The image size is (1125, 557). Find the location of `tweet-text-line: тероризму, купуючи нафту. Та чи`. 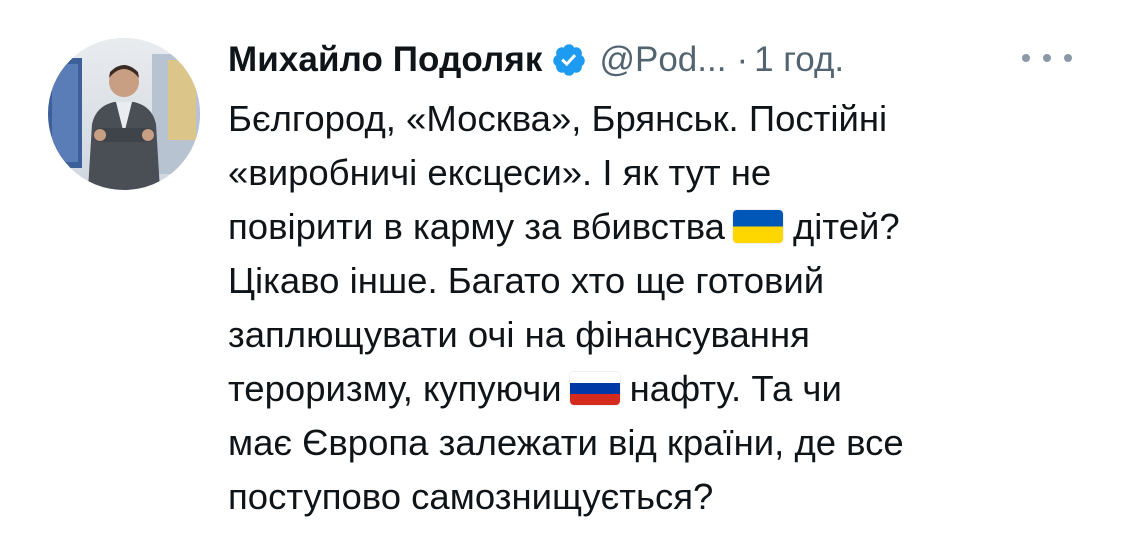

tweet-text-line: тероризму, купуючи нафту. Та чи is located at coordinates (668, 389).